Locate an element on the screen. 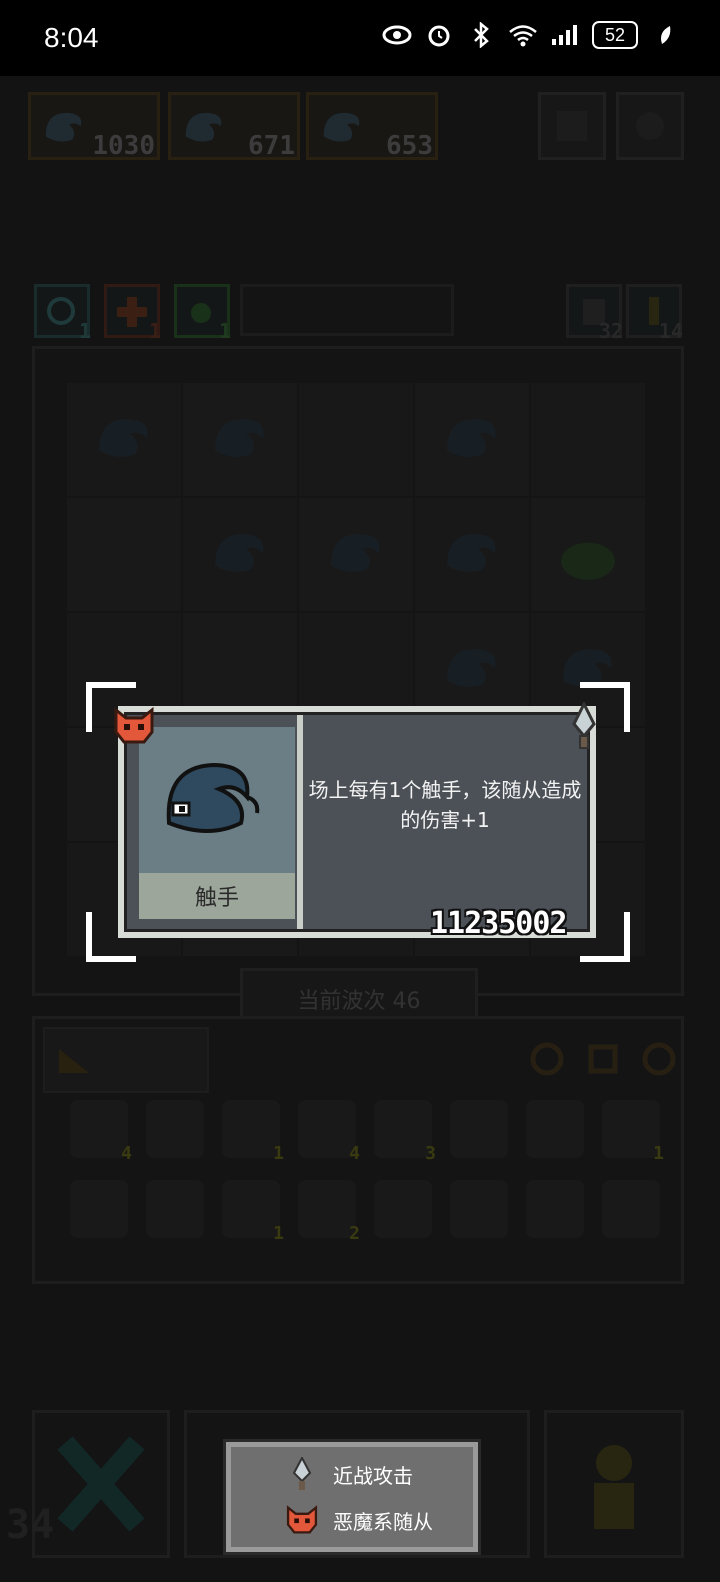 The width and height of the screenshot is (720, 1582). orb-icon is located at coordinates (659, 1059).